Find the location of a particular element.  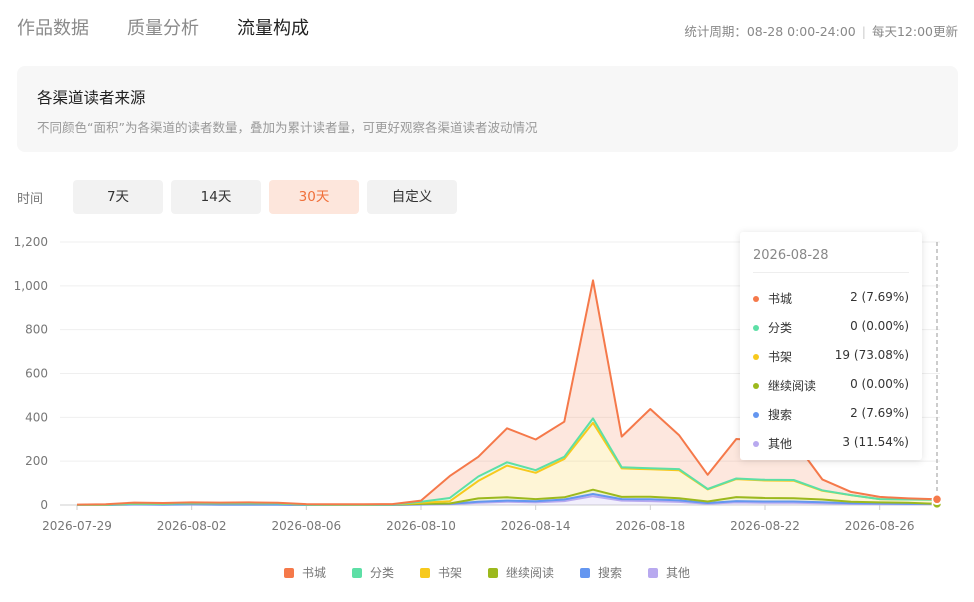

legend-item: 其他 is located at coordinates (669, 572).